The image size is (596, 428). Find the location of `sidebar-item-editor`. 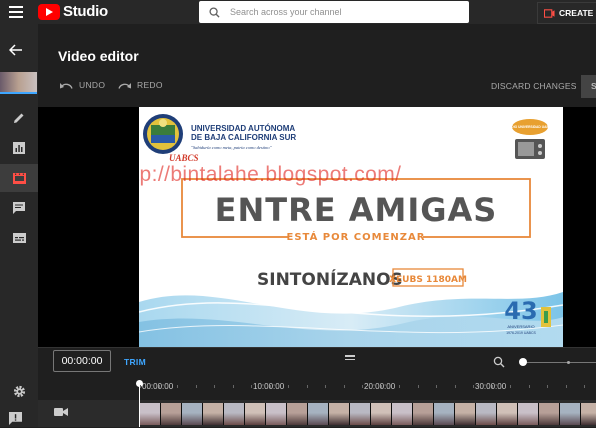

sidebar-item-editor is located at coordinates (19, 178).